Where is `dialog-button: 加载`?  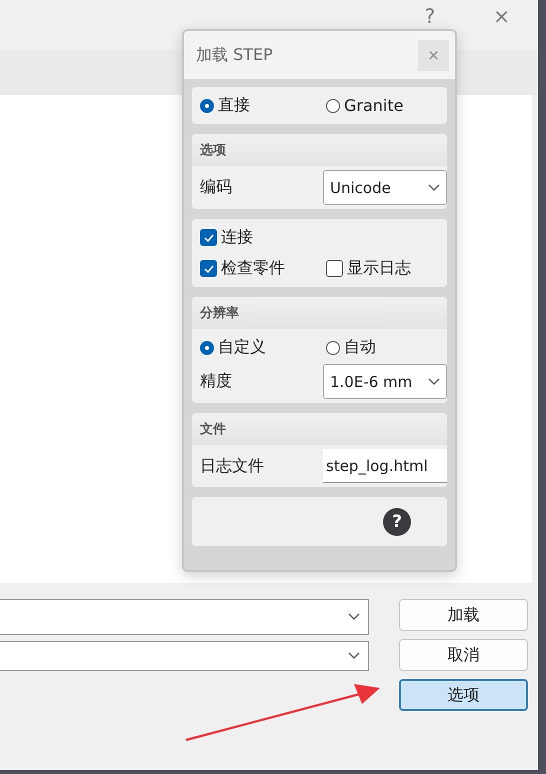
dialog-button: 加载 is located at coordinates (463, 615).